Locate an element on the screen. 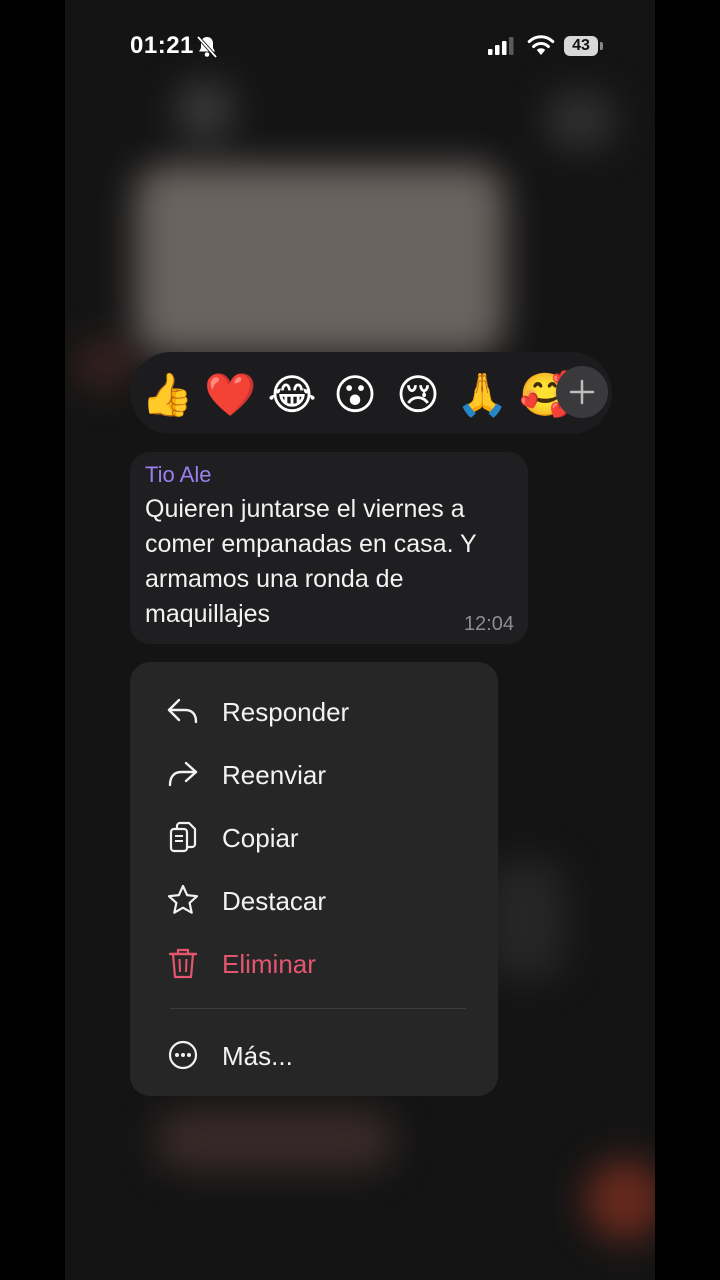 This screenshot has height=1280, width=720. status-bar: 01:21 43 is located at coordinates (360, 46).